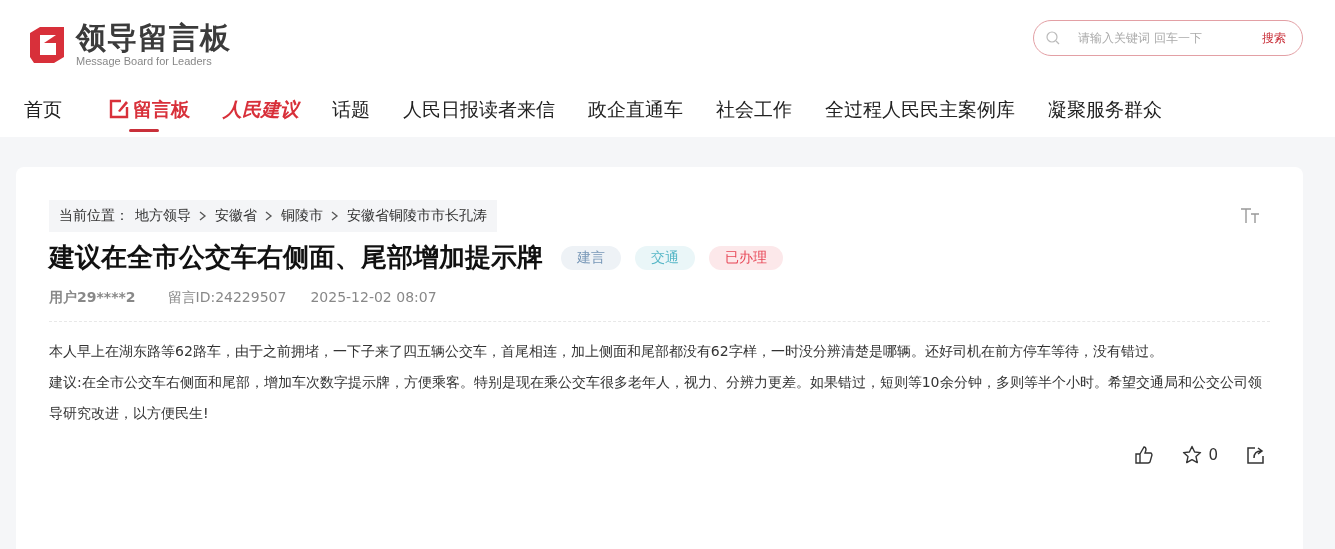 This screenshot has height=549, width=1335. I want to click on breadcrumb-label: 当前位置：, so click(94, 216).